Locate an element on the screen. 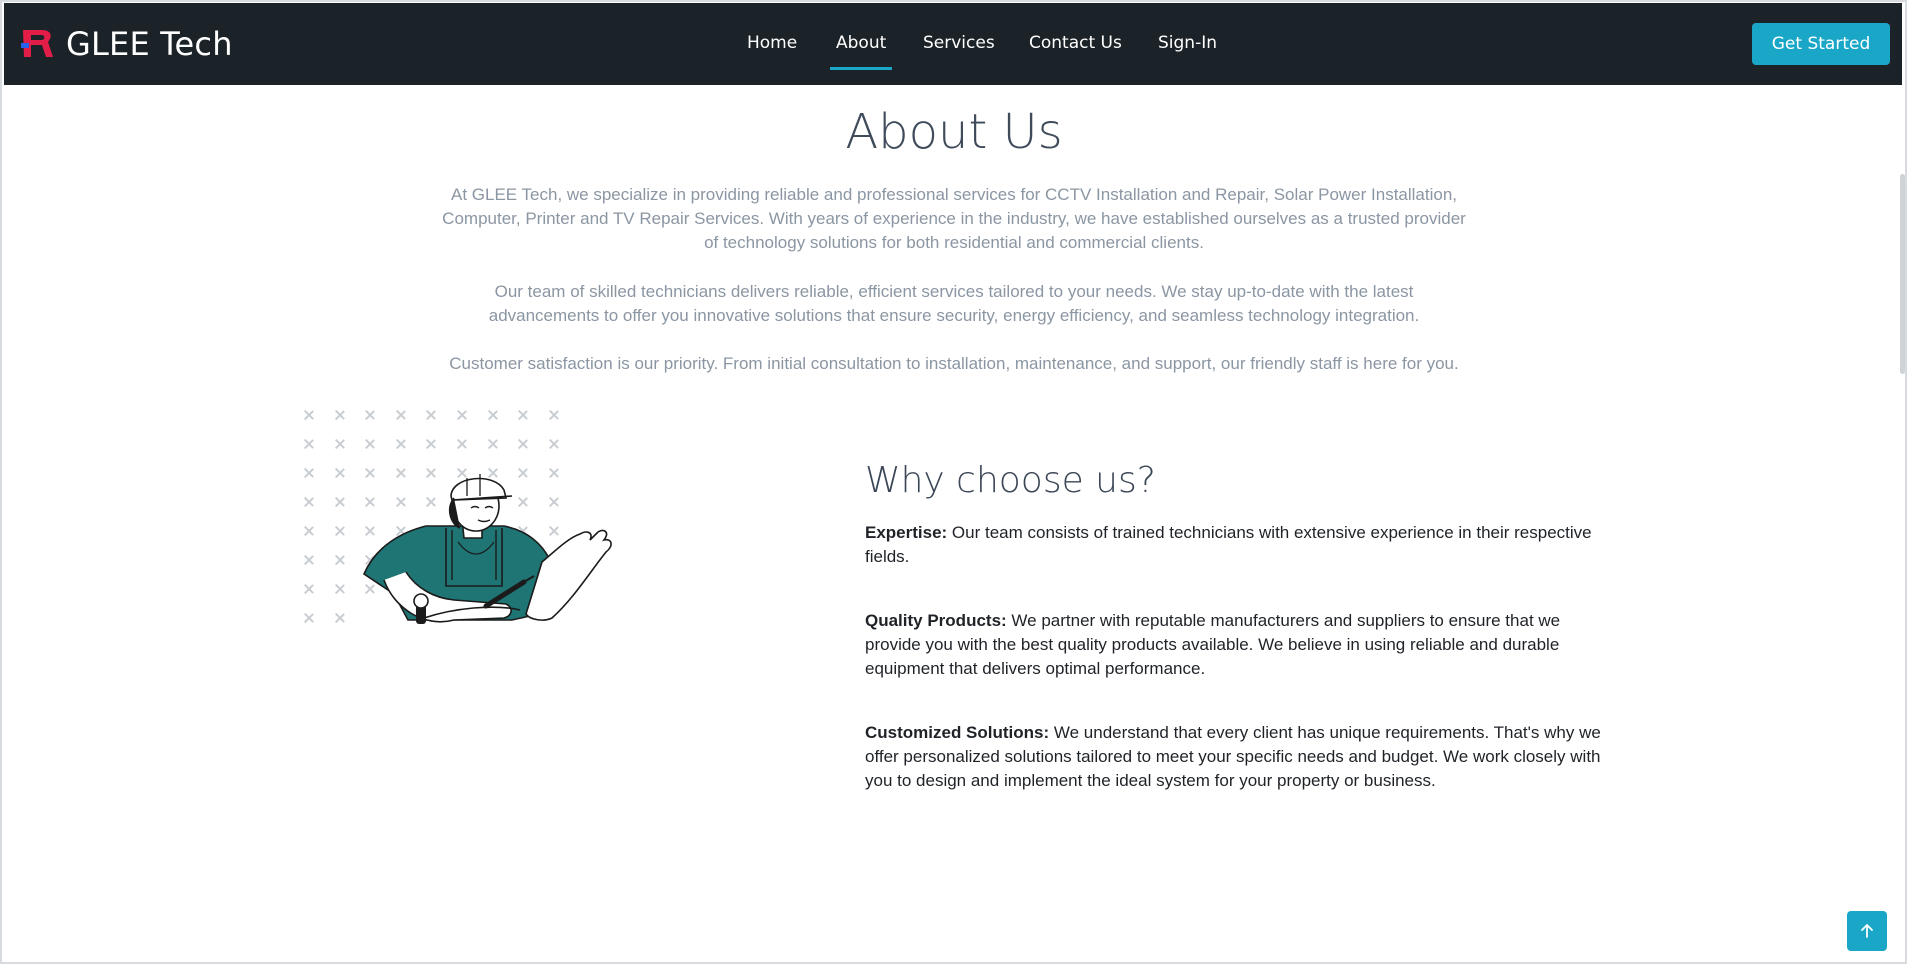 The height and width of the screenshot is (964, 1907). get-started-button: Get Started is located at coordinates (1821, 44).